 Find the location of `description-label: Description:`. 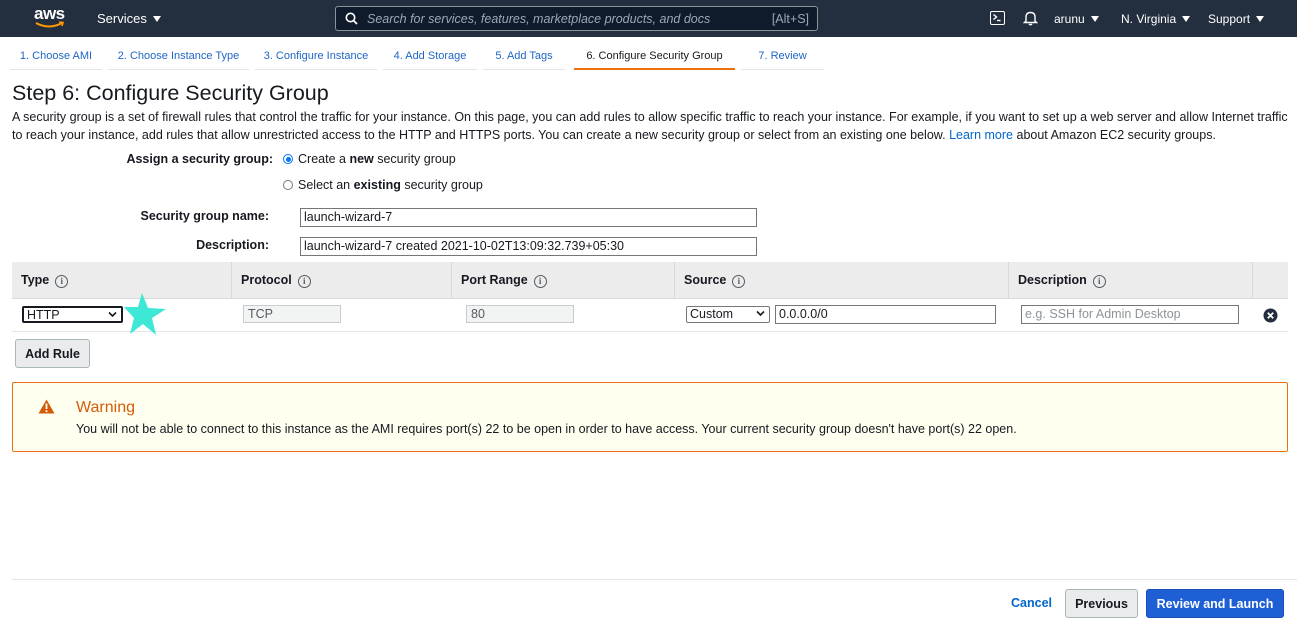

description-label: Description: is located at coordinates (232, 245).